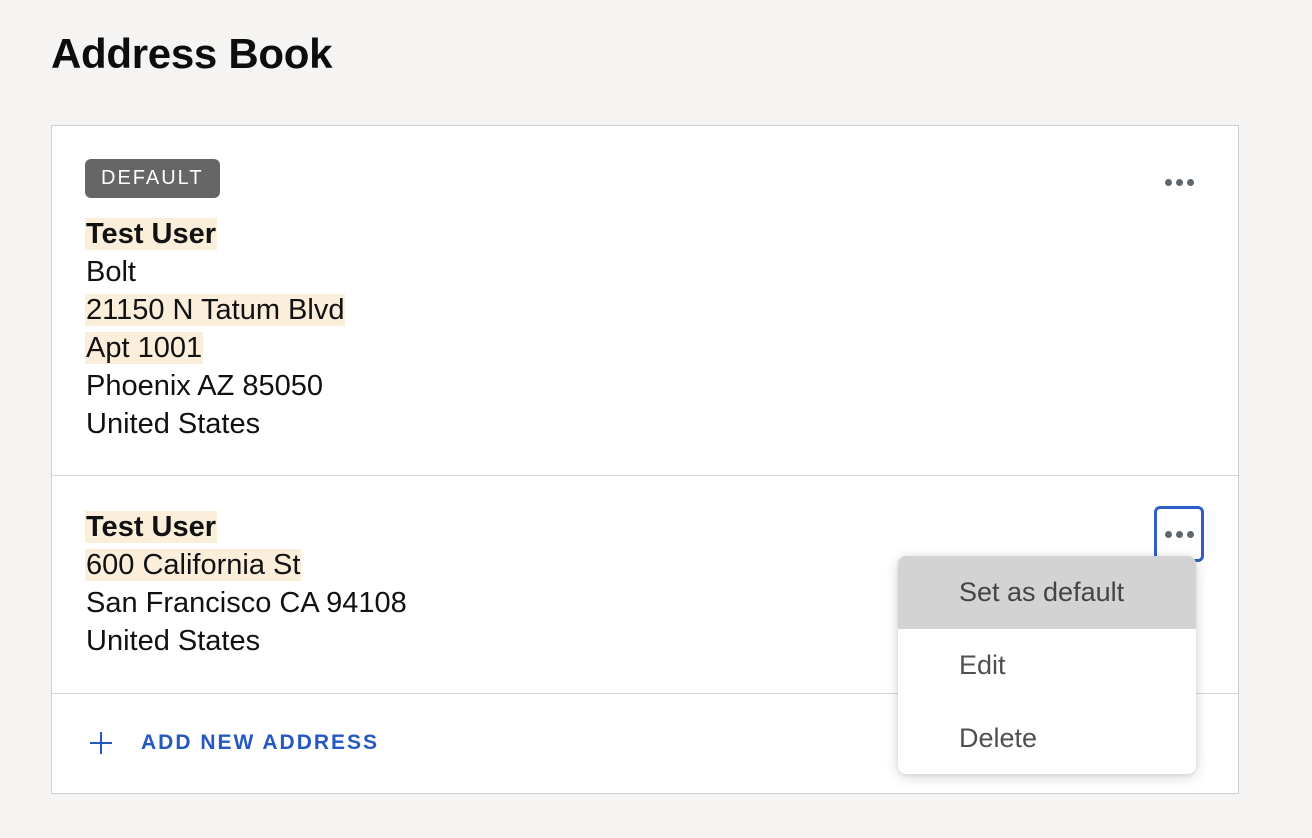 This screenshot has height=838, width=1312. I want to click on default-badge: DEFAULT, so click(152, 178).